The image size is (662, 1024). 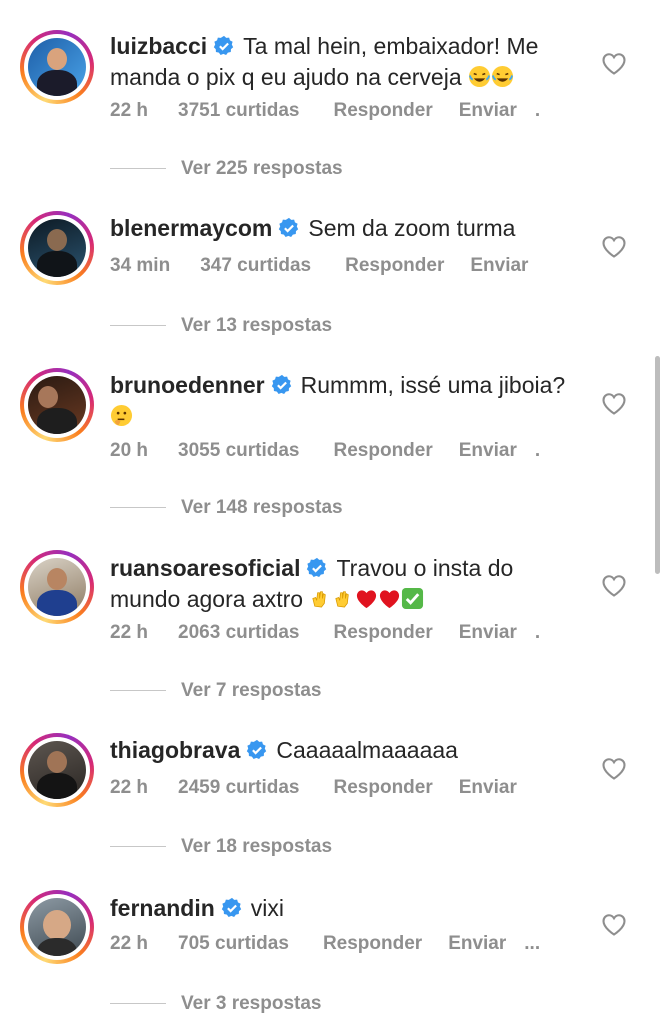 I want to click on comment-text: Sem da zoom turma, so click(x=412, y=228).